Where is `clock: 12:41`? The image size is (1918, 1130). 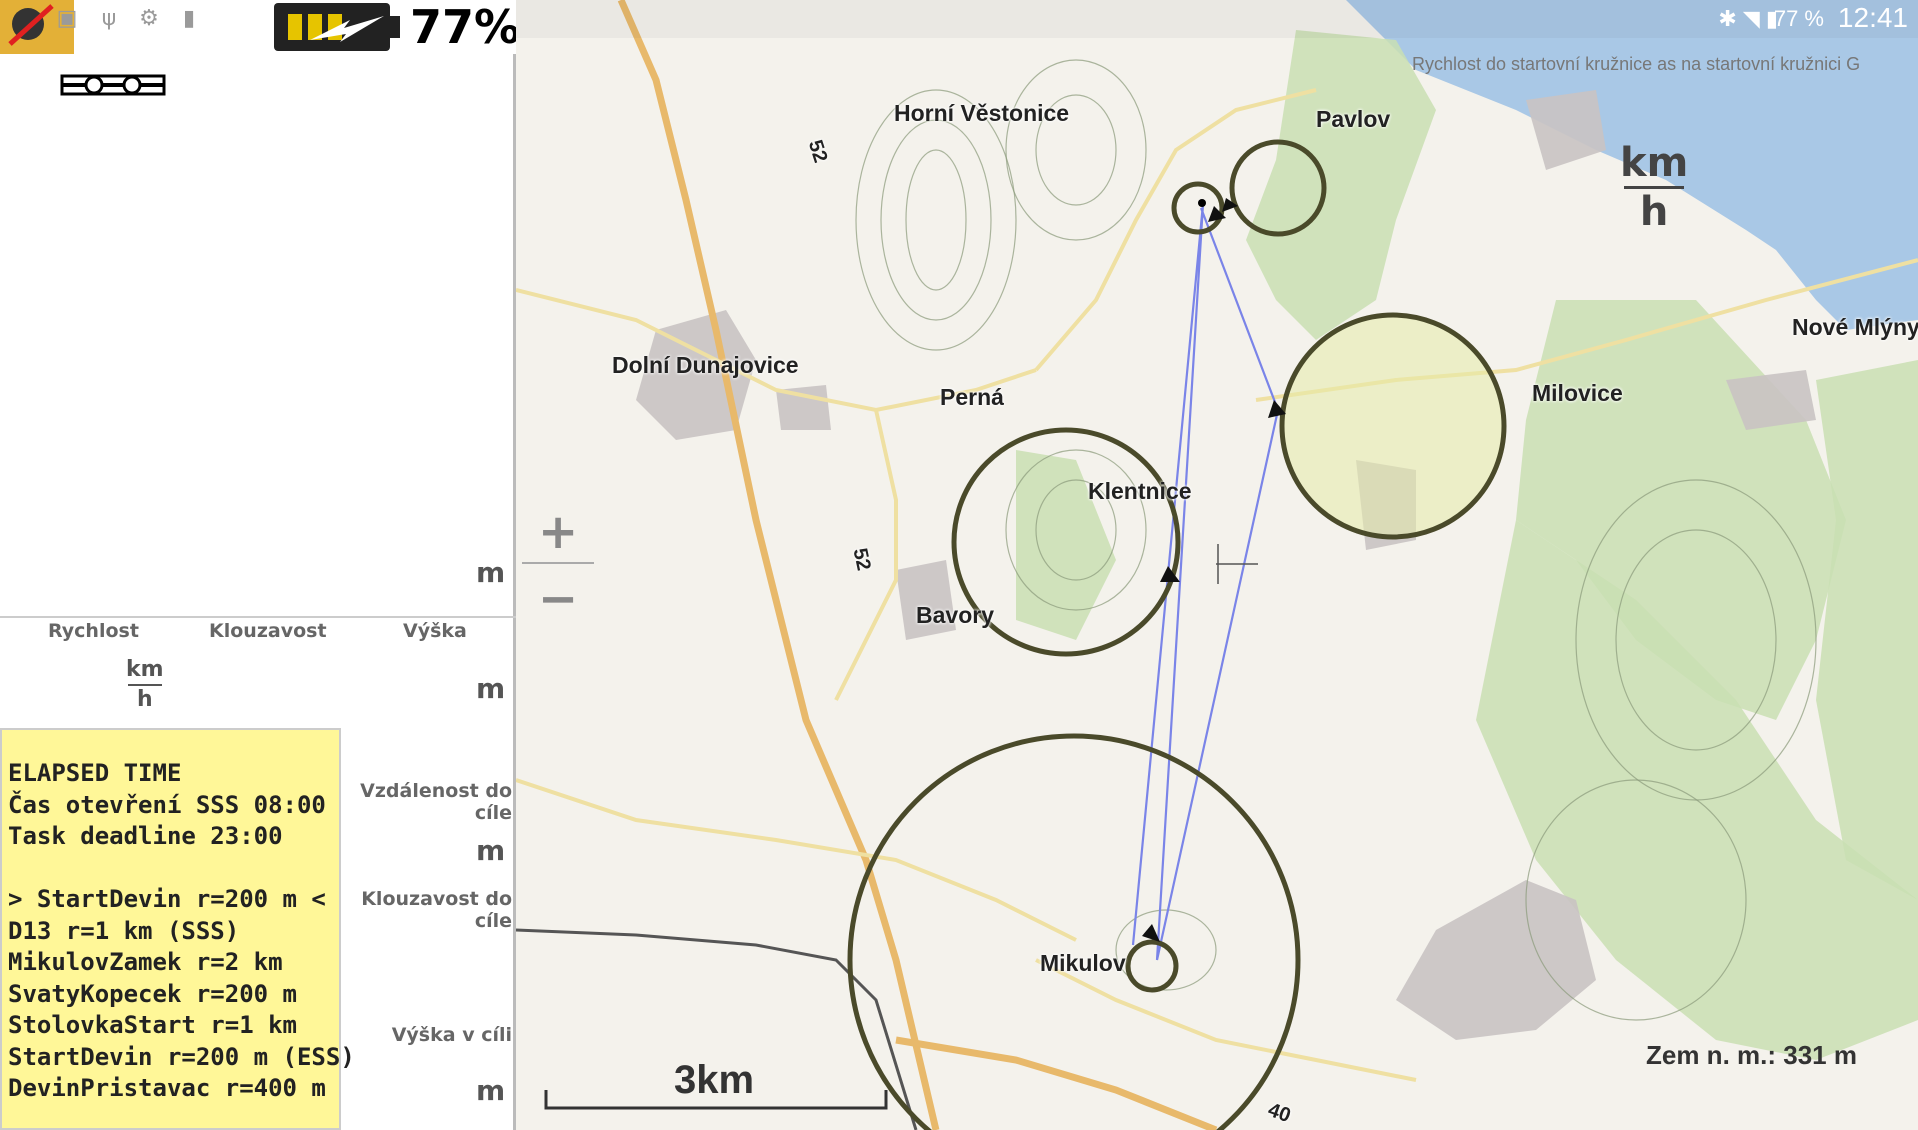
clock: 12:41 is located at coordinates (1872, 17).